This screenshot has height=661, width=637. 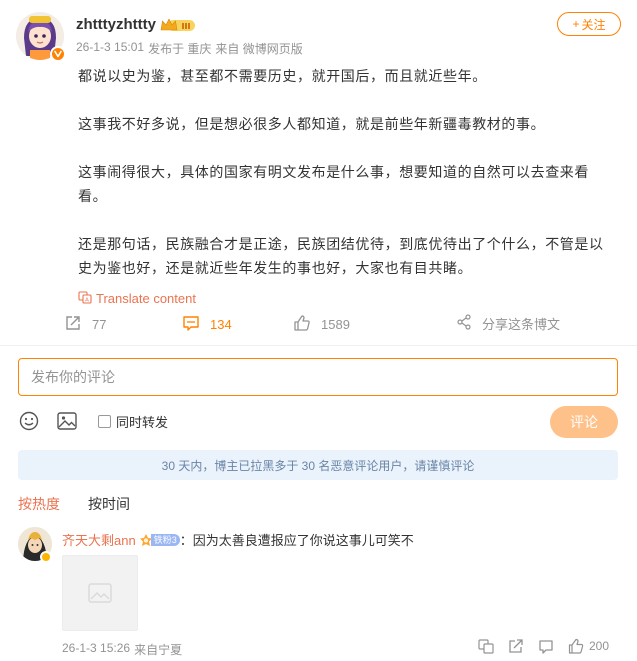 I want to click on follow-label: 关注, so click(x=593, y=24).